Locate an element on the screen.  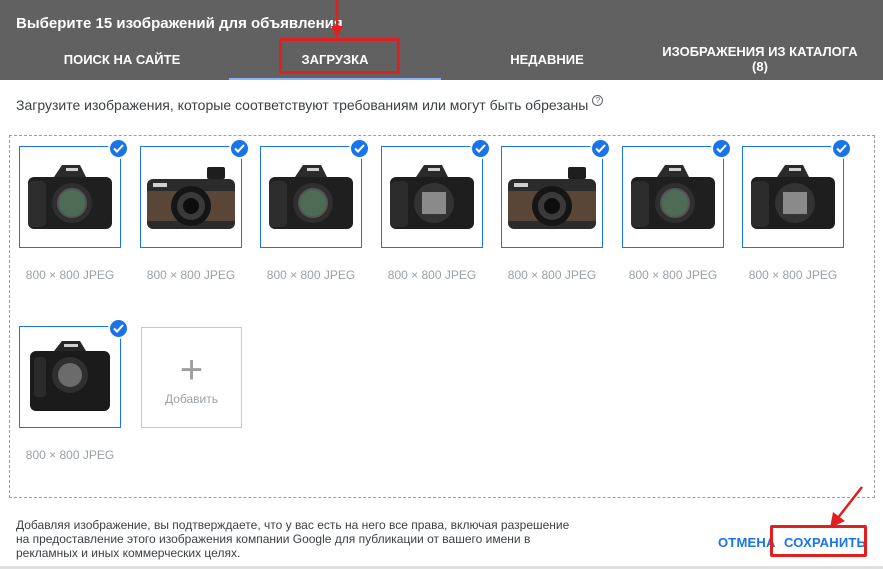
tab-upload: ЗАГРУЗКА is located at coordinates (335, 59).